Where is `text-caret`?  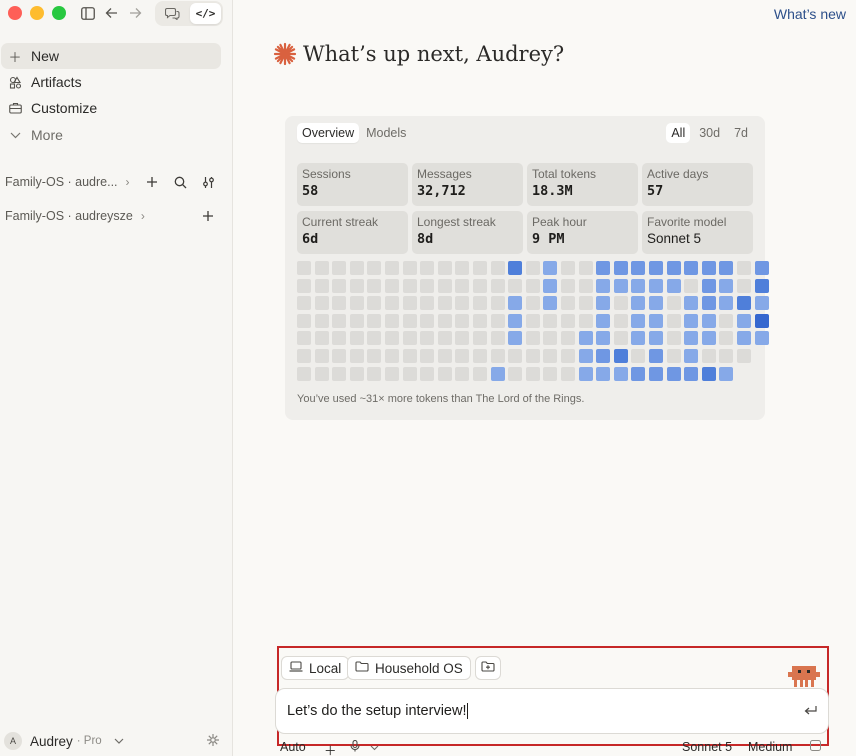 text-caret is located at coordinates (468, 711).